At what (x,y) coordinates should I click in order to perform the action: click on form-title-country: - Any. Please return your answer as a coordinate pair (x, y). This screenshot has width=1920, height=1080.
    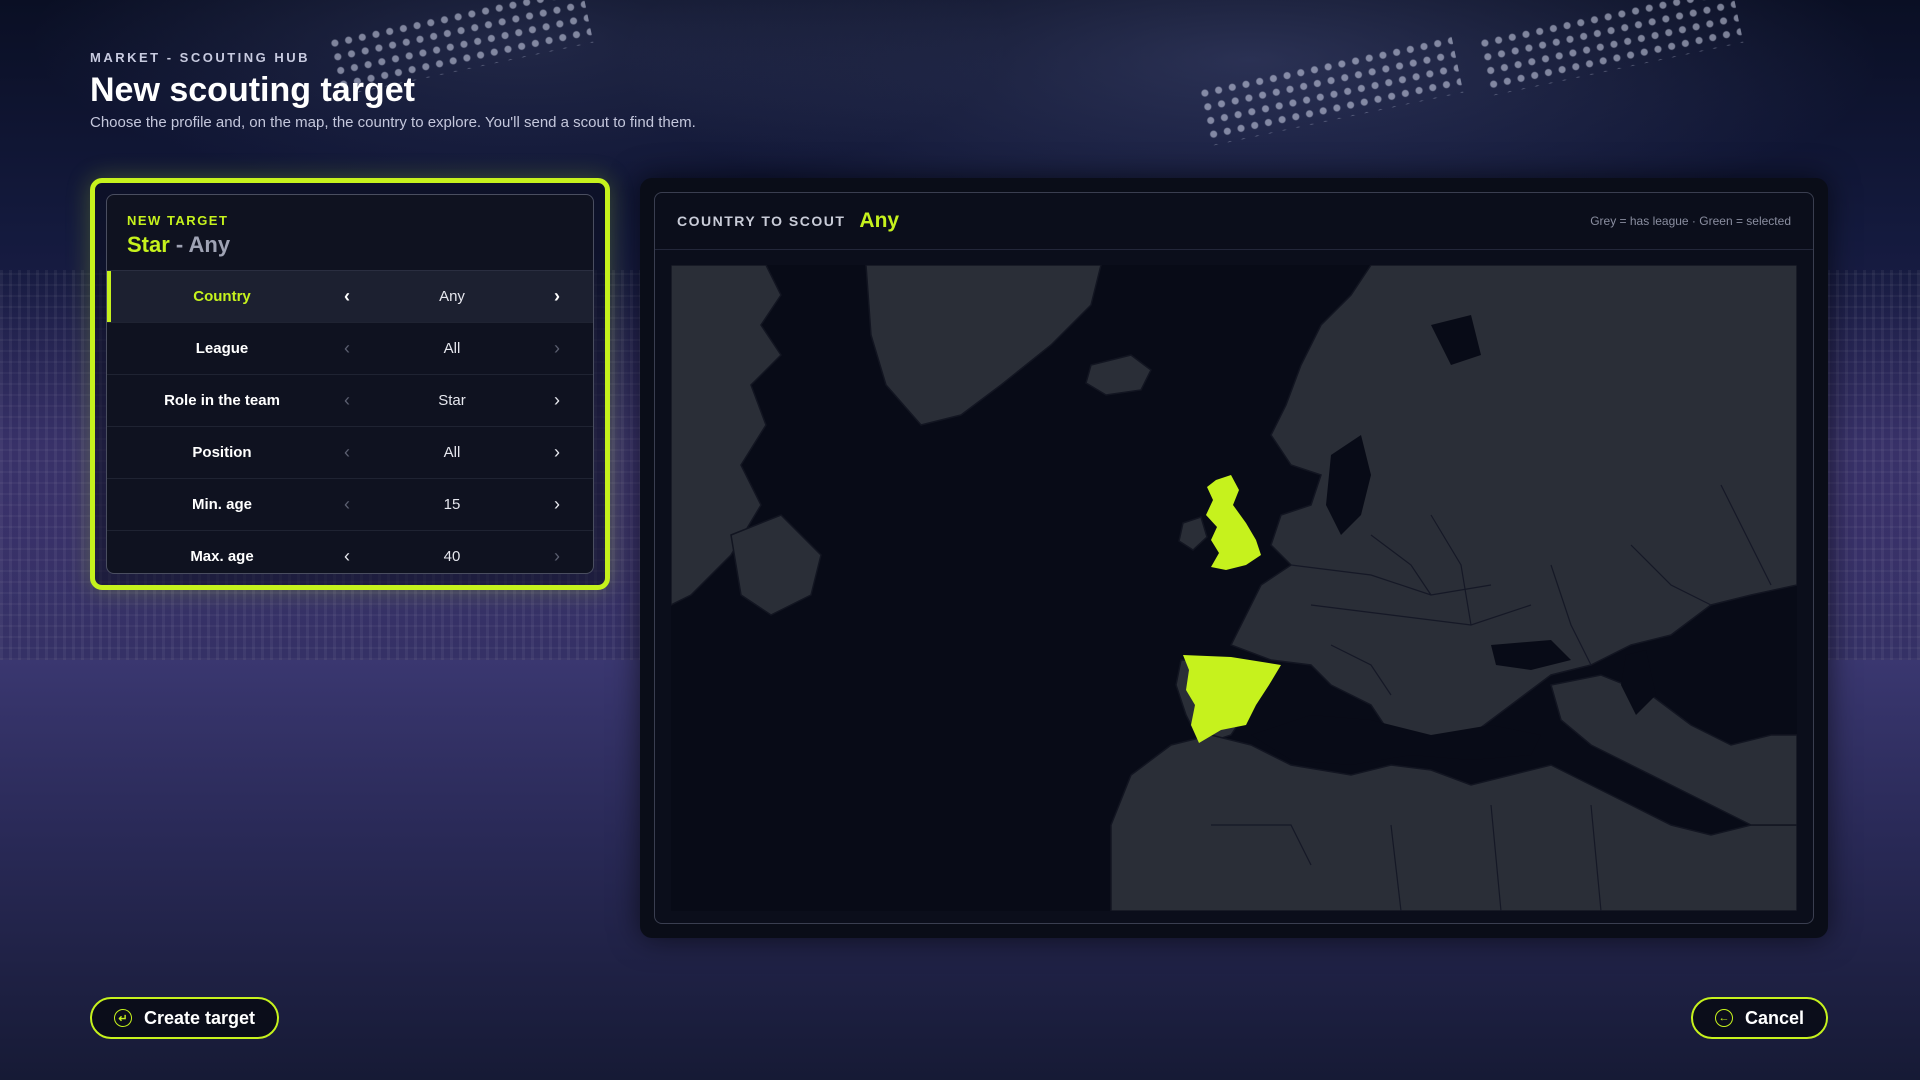
    Looking at the image, I should click on (200, 244).